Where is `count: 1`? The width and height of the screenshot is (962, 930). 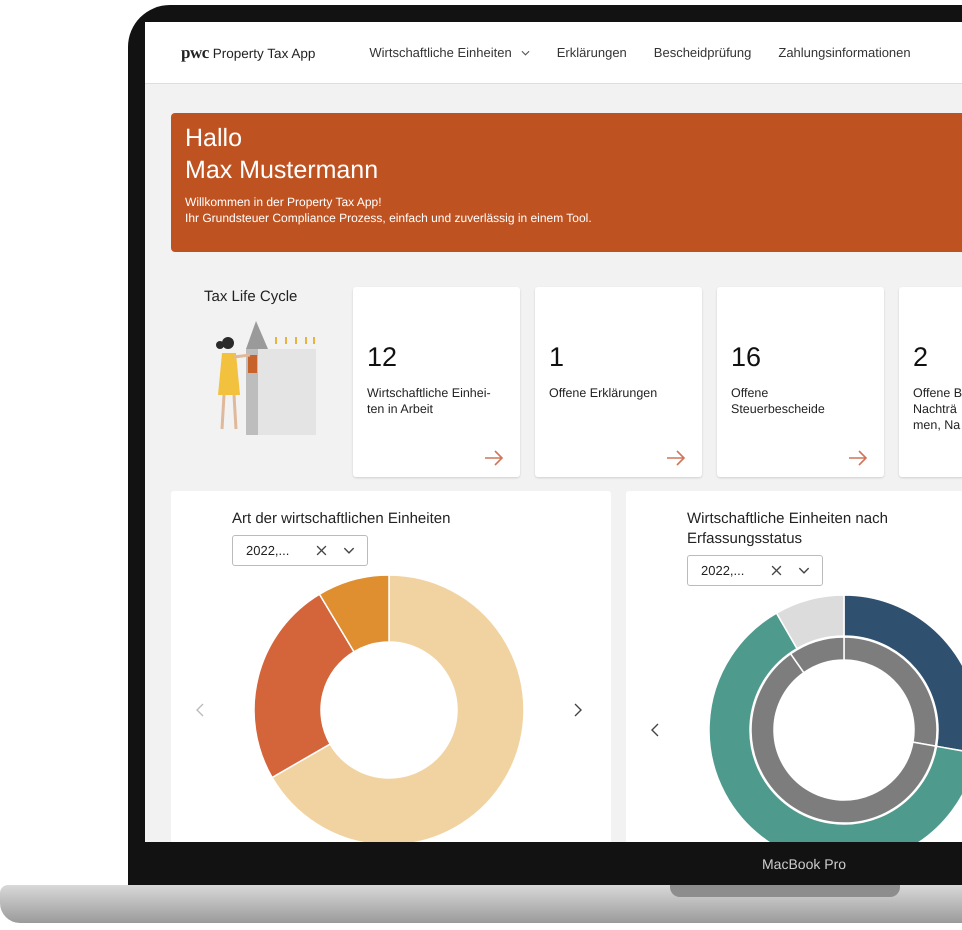 count: 1 is located at coordinates (557, 357).